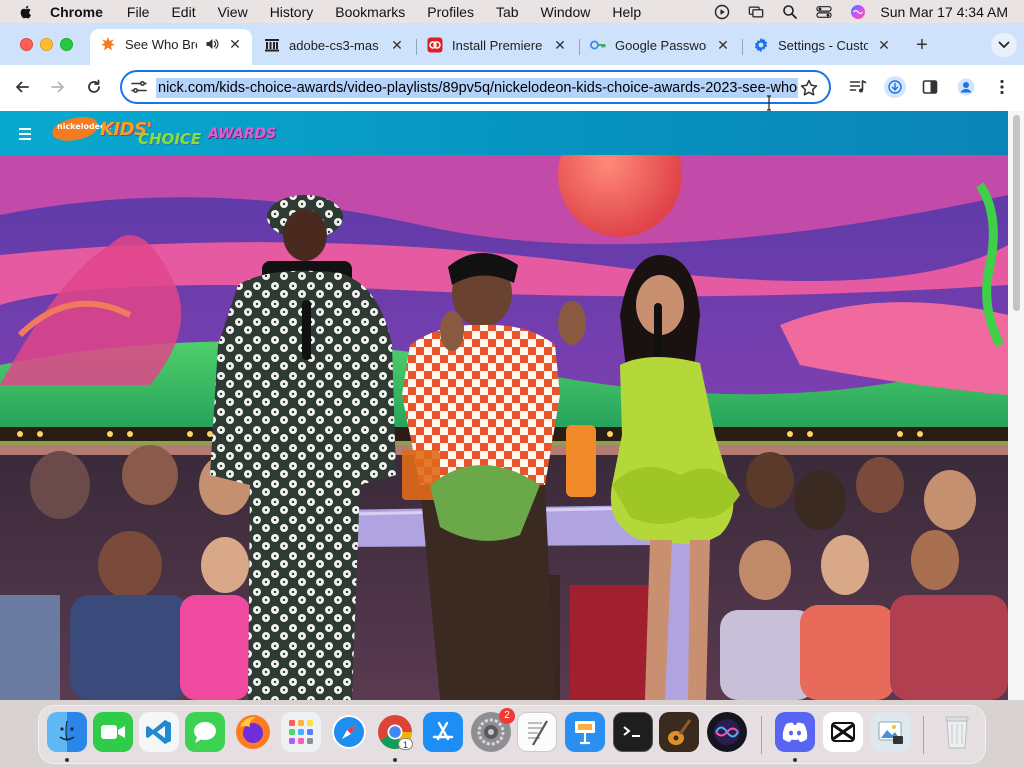 This screenshot has height=768, width=1024. I want to click on finder-icon, so click(67, 732).